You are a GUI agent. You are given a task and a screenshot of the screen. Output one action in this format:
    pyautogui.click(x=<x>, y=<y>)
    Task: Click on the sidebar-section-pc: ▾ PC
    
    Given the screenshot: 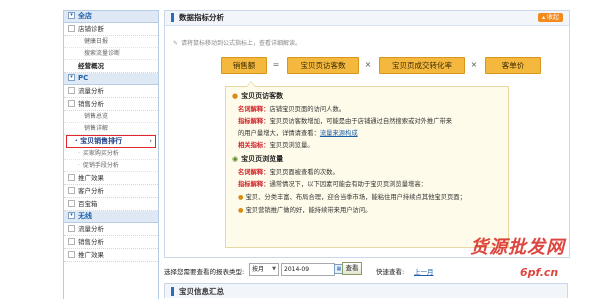 What is the action you would take?
    pyautogui.click(x=111, y=79)
    